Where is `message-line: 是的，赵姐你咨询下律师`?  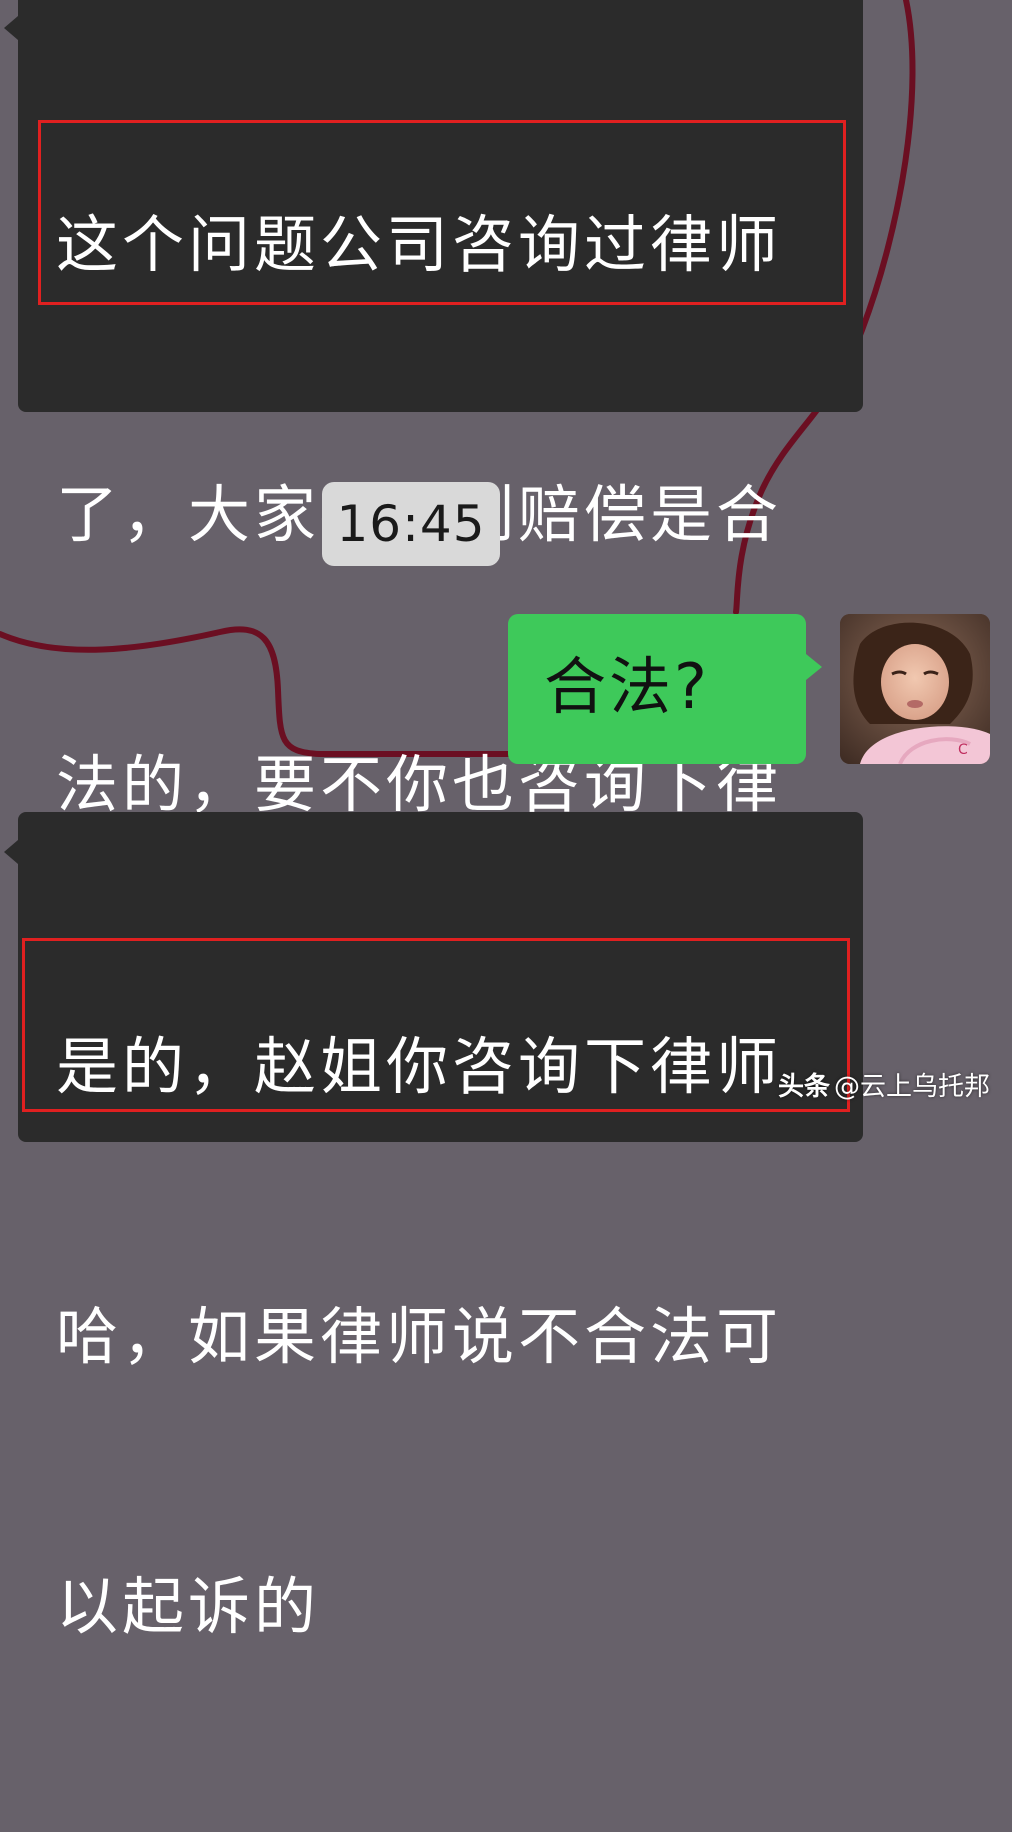 message-line: 是的，赵姐你咨询下律师 is located at coordinates (419, 1066).